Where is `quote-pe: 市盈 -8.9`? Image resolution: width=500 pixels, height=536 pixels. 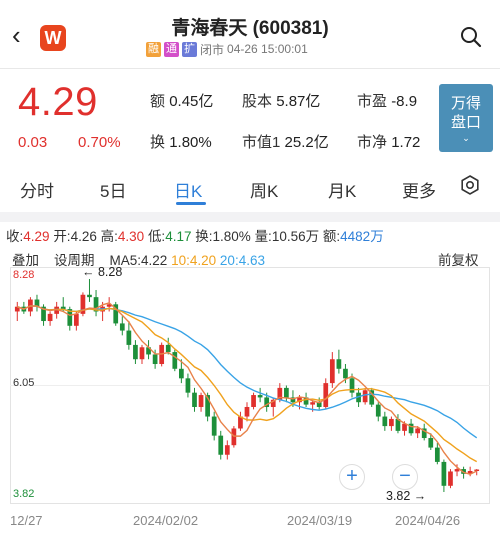
quote-pe: 市盈 -8.9 is located at coordinates (387, 101).